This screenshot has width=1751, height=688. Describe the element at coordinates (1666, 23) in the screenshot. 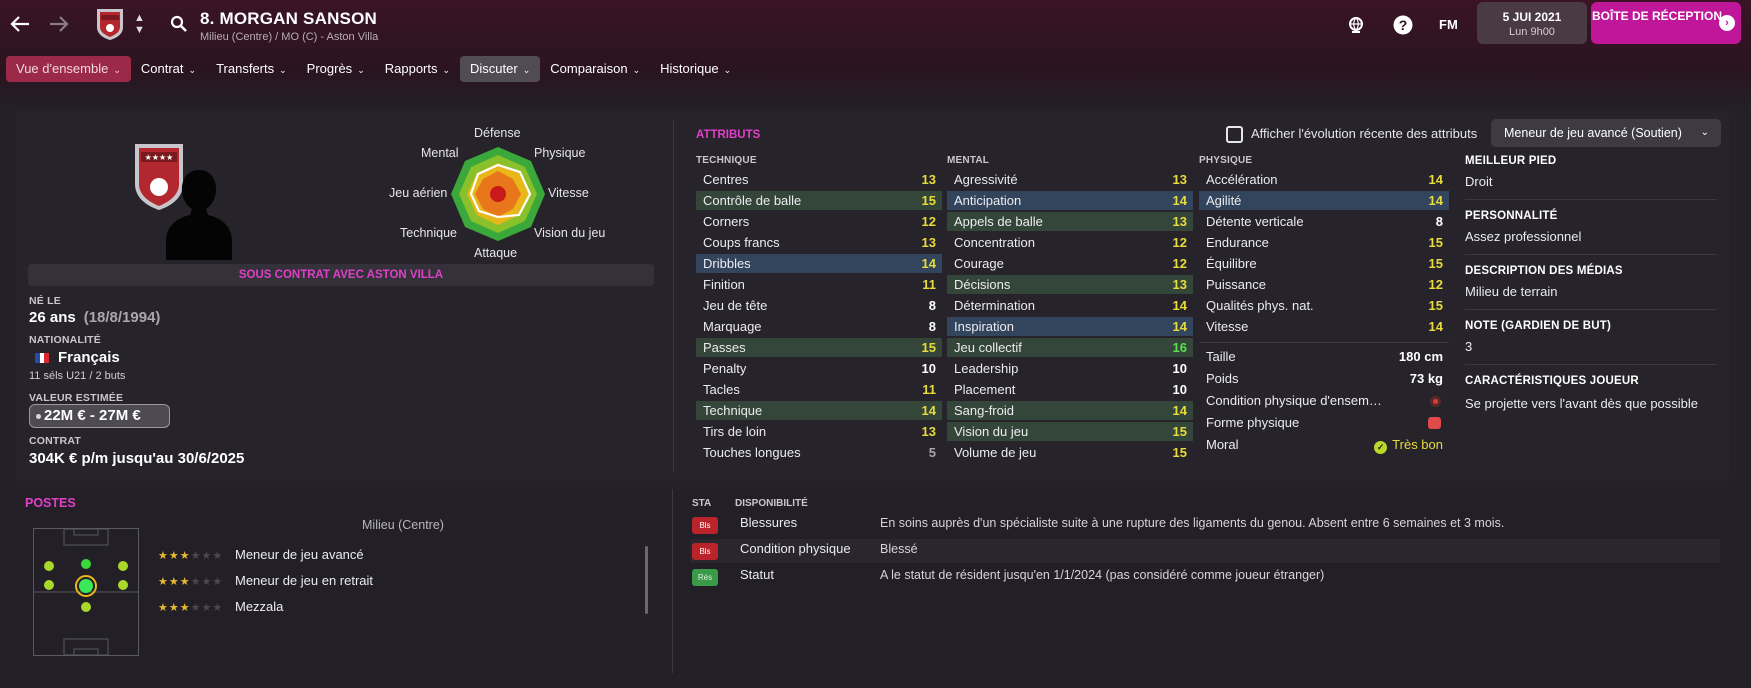

I see `inbox-button: BOÎTE DE RÉCEPTION ›` at that location.